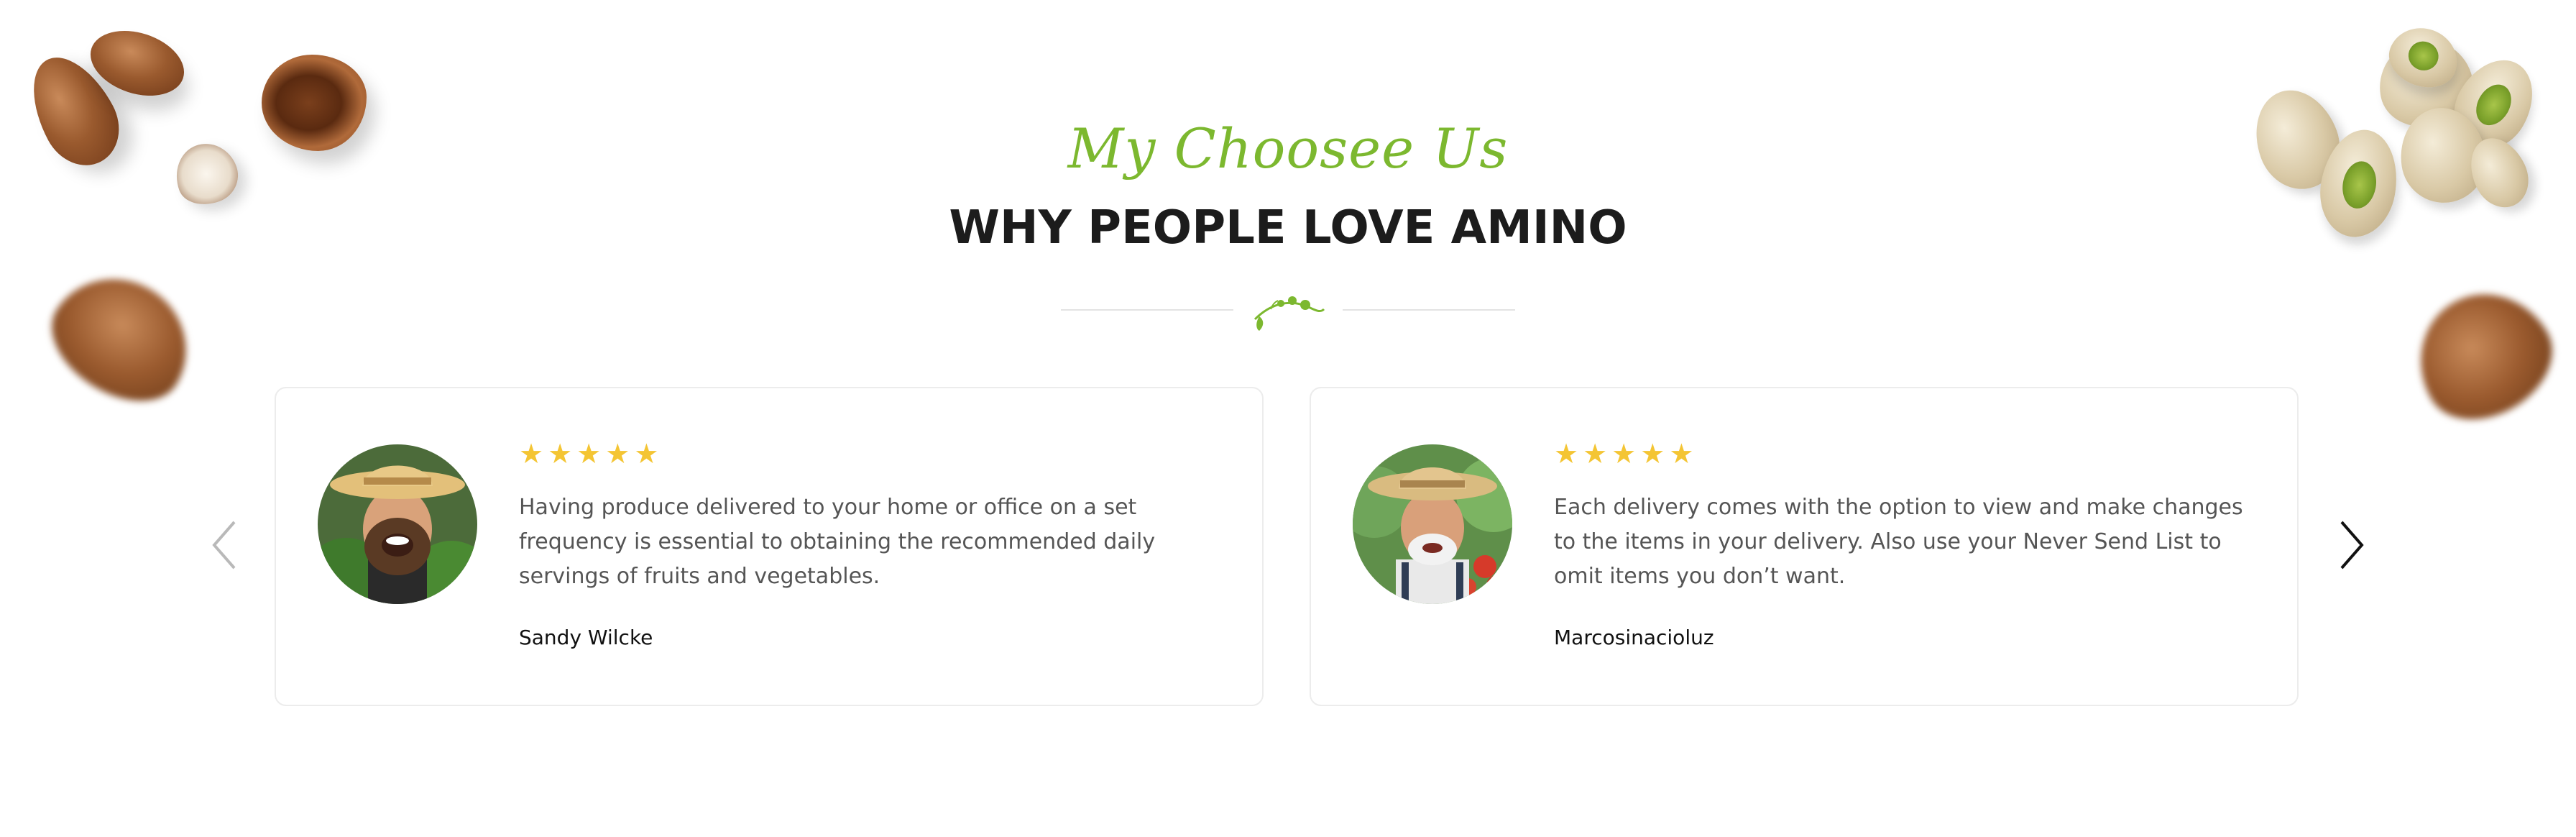 The image size is (2576, 837). I want to click on chevron-left-icon, so click(224, 545).